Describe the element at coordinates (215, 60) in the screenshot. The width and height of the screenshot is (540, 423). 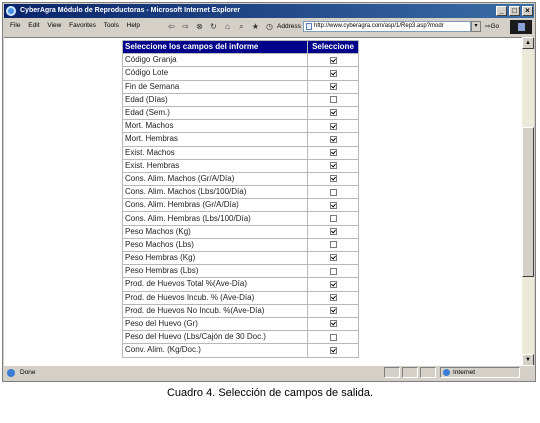
I see `field-label: Código Granja` at that location.